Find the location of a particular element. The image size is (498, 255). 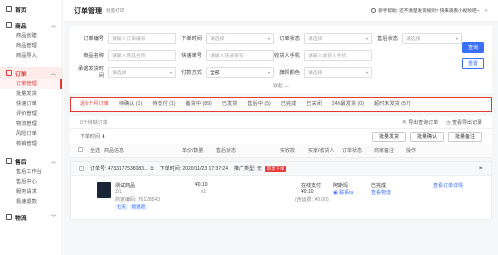

order-status-select: 请选择 ▾ is located at coordinates (338, 38).